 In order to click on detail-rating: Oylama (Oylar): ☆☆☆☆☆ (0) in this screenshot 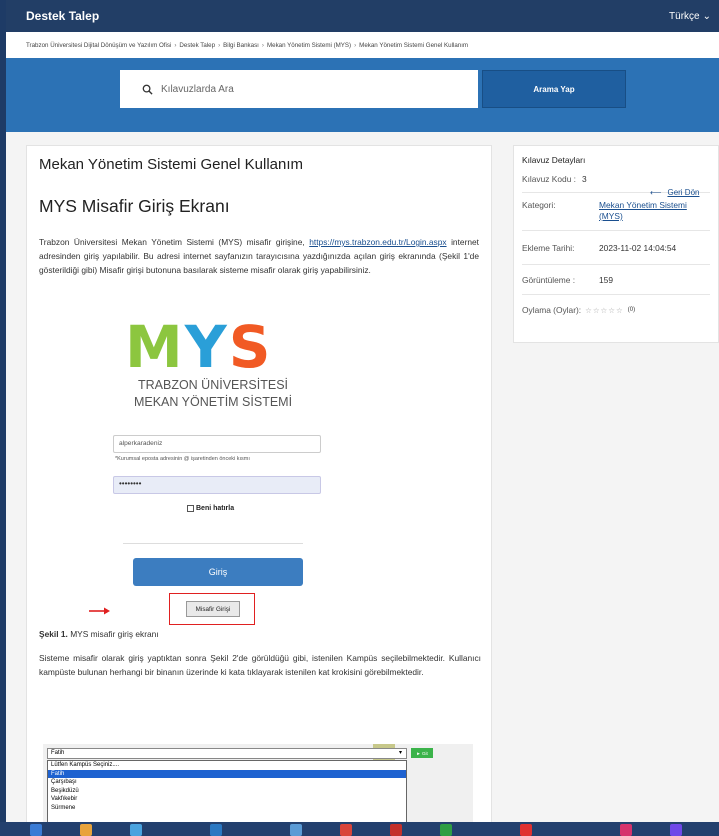, I will do `click(579, 310)`.